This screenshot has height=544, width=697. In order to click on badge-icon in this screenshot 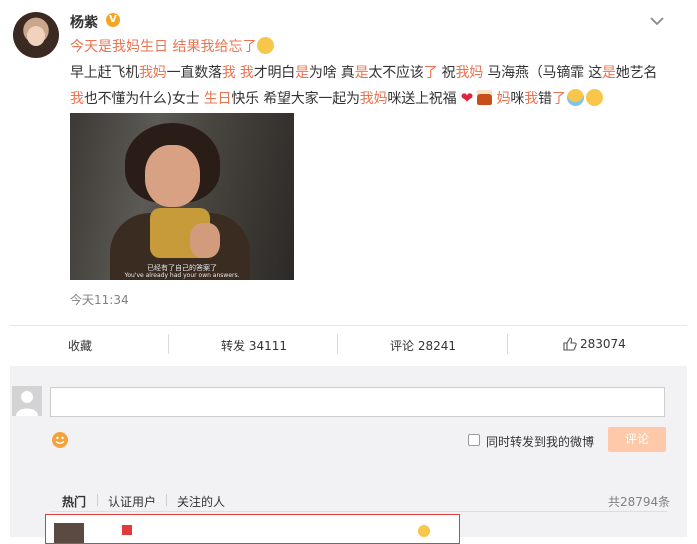, I will do `click(127, 530)`.